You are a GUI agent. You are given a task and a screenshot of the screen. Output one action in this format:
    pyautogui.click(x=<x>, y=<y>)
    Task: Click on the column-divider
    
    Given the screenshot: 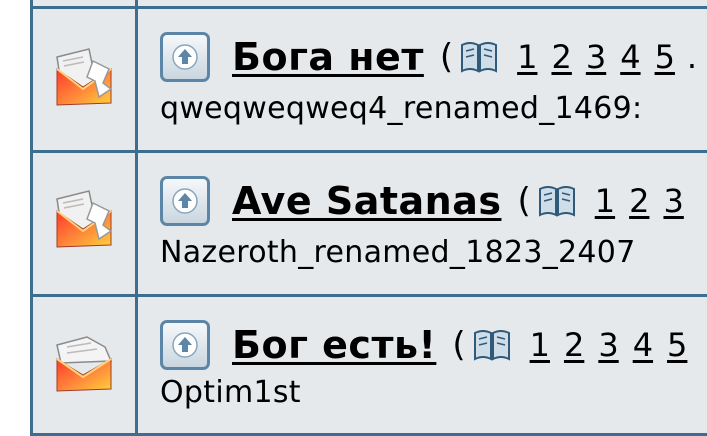 What is the action you would take?
    pyautogui.click(x=136, y=4)
    